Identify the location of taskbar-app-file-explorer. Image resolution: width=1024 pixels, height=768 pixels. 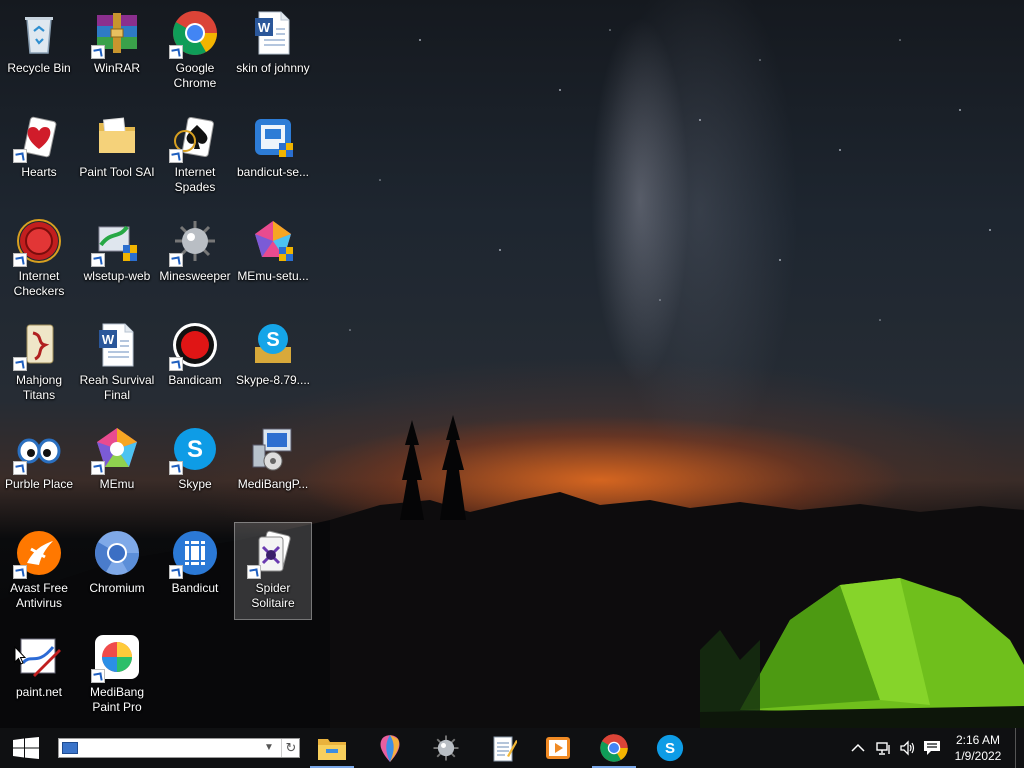
(332, 748).